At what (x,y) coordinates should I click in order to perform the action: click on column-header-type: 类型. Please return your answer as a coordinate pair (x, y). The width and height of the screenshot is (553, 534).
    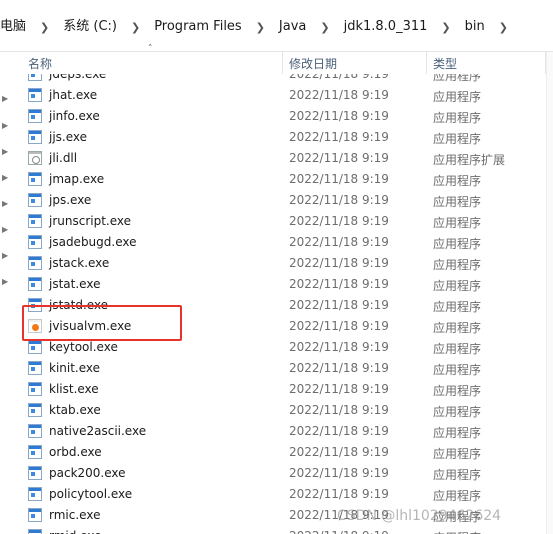
    Looking at the image, I should click on (445, 63).